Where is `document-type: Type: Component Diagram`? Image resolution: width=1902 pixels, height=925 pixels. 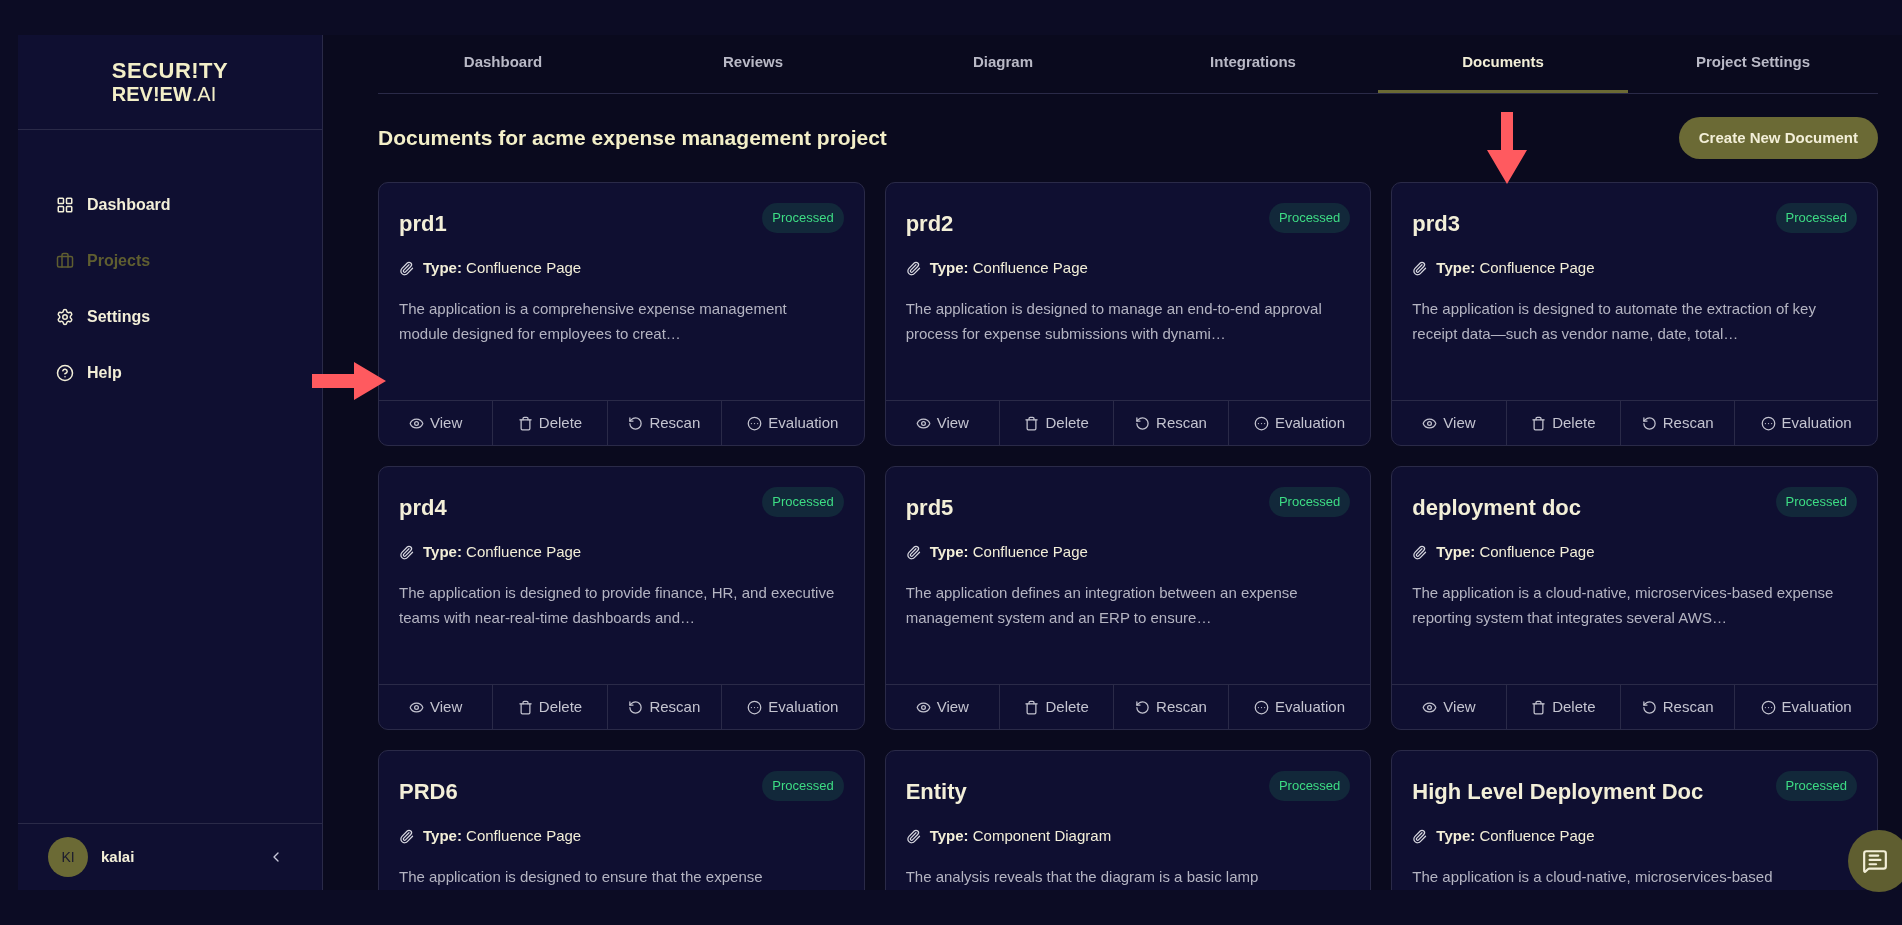 document-type: Type: Component Diagram is located at coordinates (1020, 836).